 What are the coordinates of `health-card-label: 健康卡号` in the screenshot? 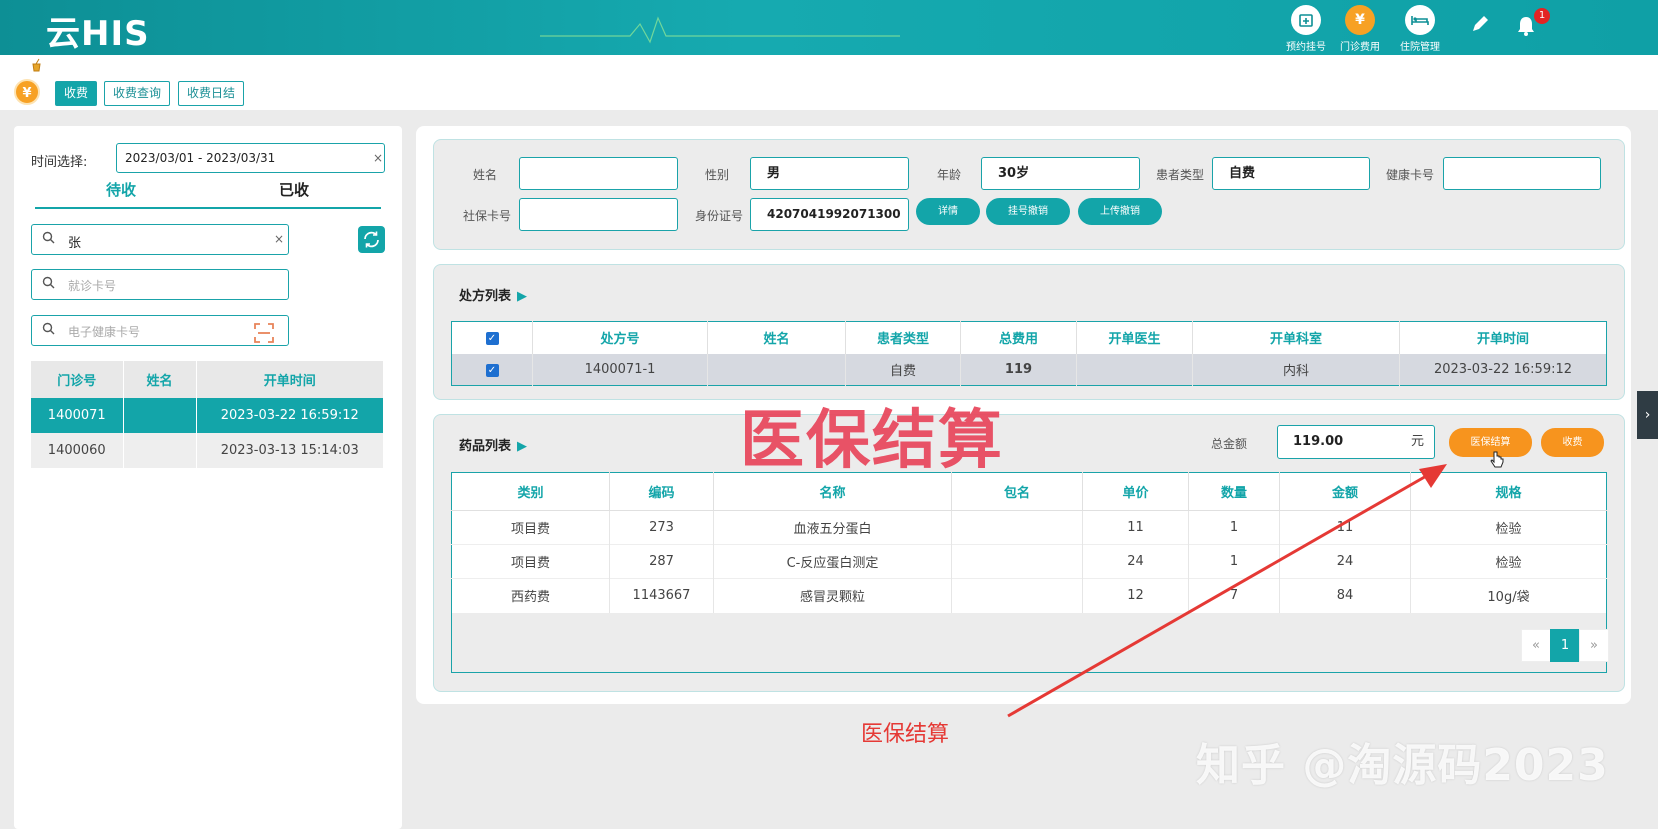 It's located at (1409, 175).